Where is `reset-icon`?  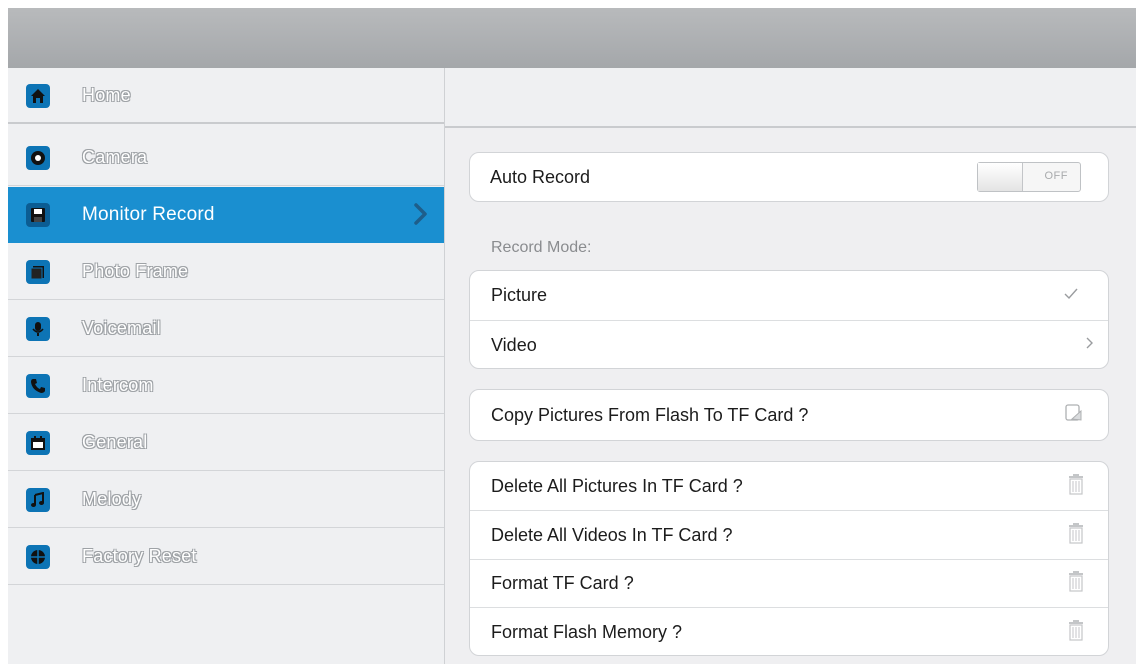
reset-icon is located at coordinates (38, 557).